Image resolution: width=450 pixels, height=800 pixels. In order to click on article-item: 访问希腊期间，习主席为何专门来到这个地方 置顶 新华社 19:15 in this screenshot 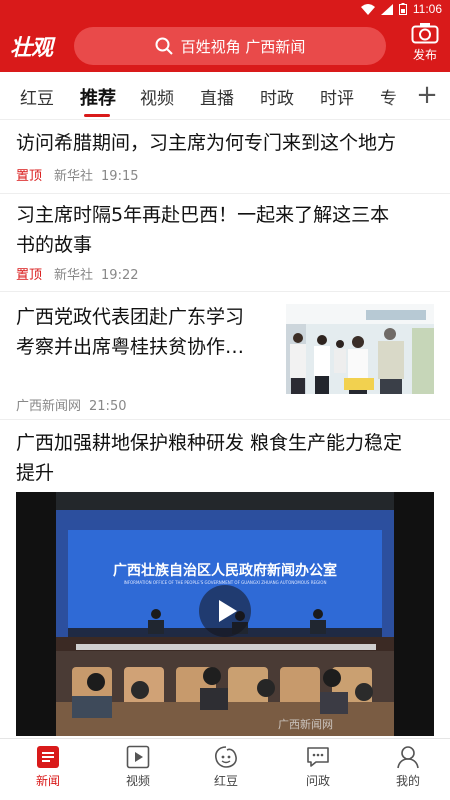, I will do `click(225, 157)`.